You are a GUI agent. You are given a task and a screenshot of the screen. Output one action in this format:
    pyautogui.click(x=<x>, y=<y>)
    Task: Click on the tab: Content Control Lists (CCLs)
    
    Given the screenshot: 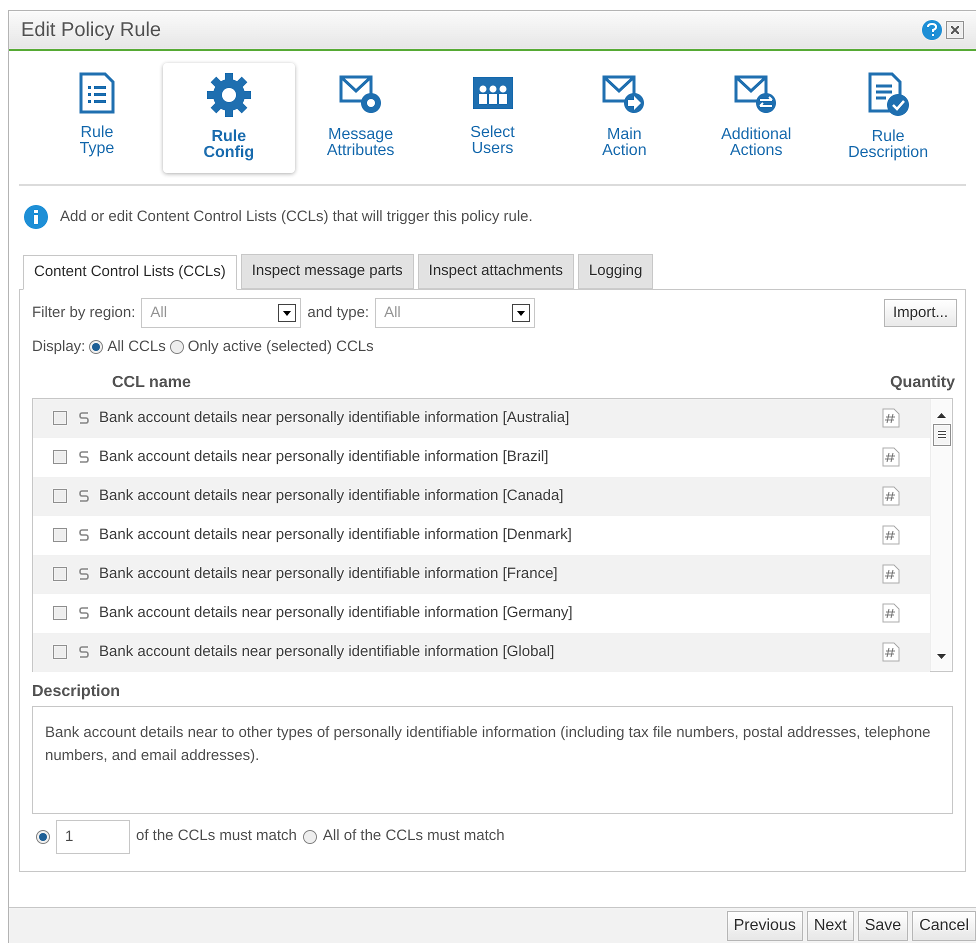 What is the action you would take?
    pyautogui.click(x=130, y=272)
    